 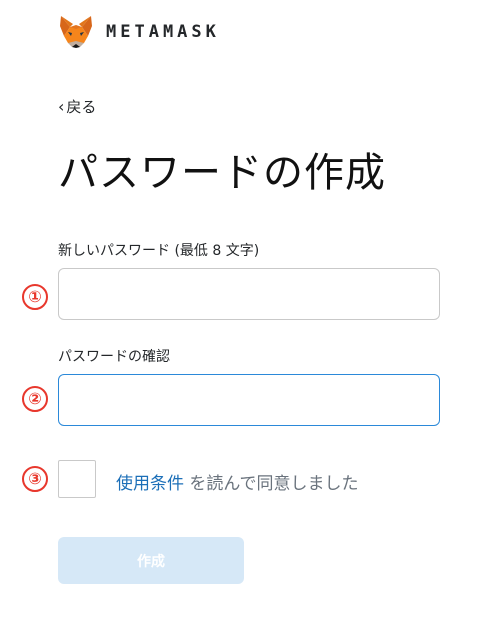 What do you see at coordinates (35, 479) in the screenshot?
I see `annotation-marker-3: ③` at bounding box center [35, 479].